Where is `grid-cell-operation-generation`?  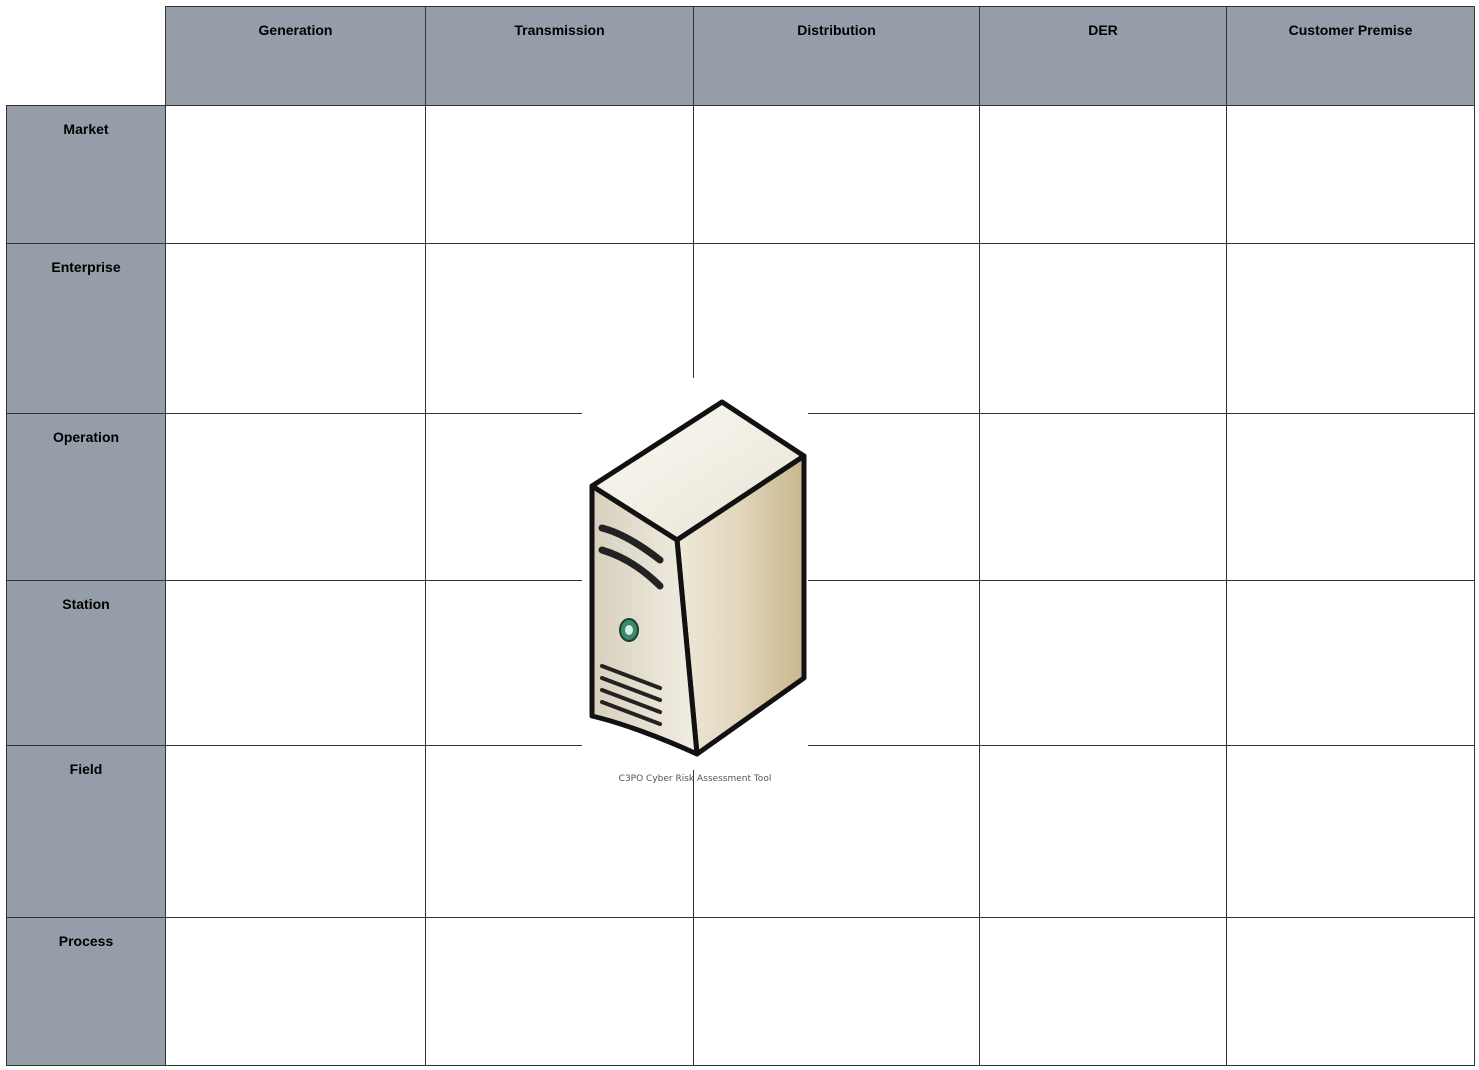
grid-cell-operation-generation is located at coordinates (295, 497).